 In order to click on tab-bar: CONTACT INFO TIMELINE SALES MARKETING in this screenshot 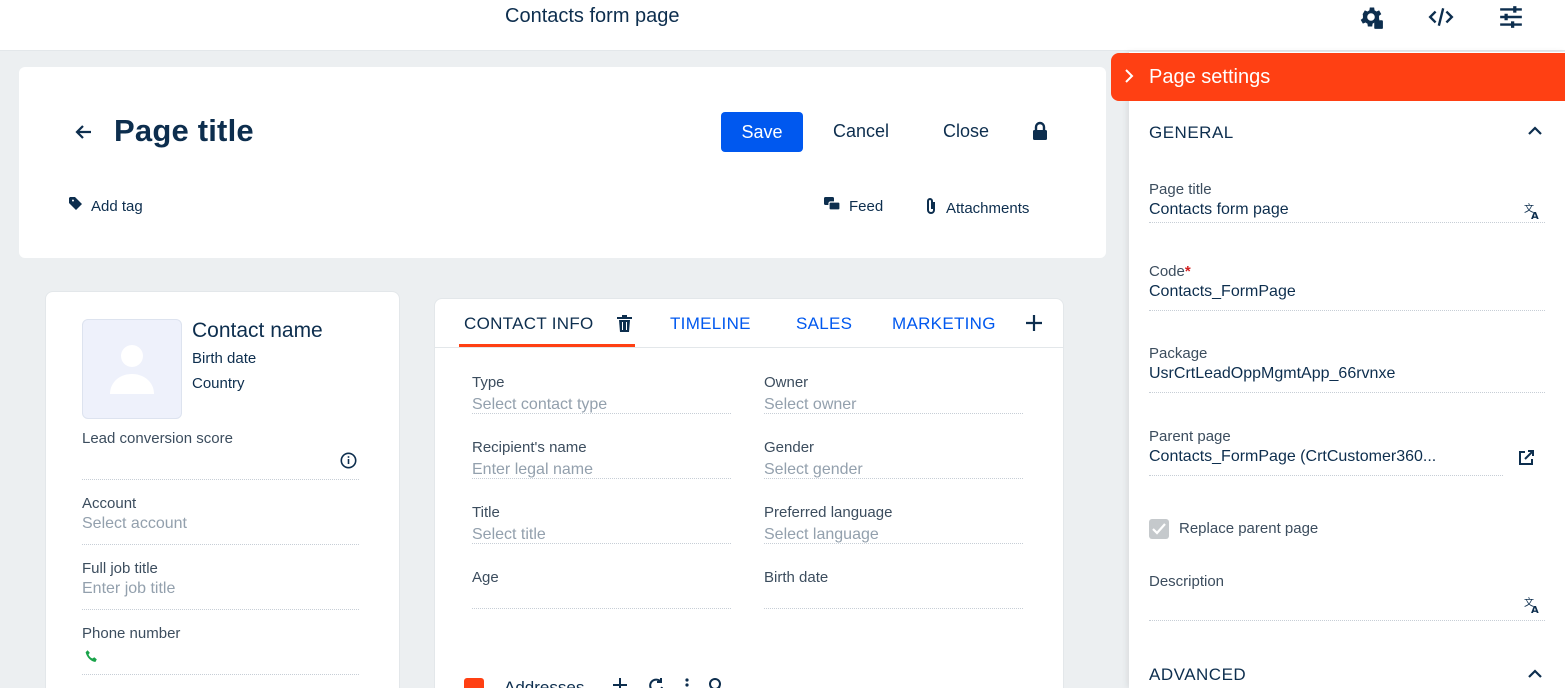, I will do `click(749, 323)`.